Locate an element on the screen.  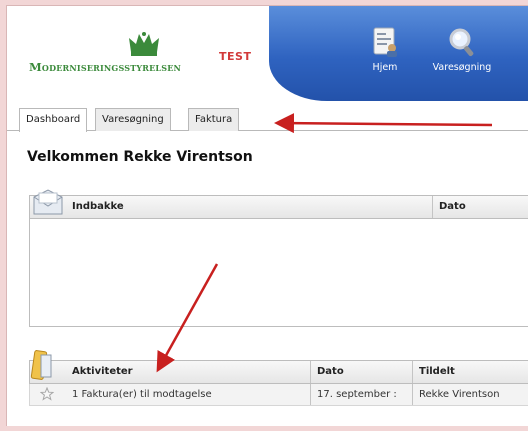
nav-varesogning-label: Varesøgning is located at coordinates (462, 67).